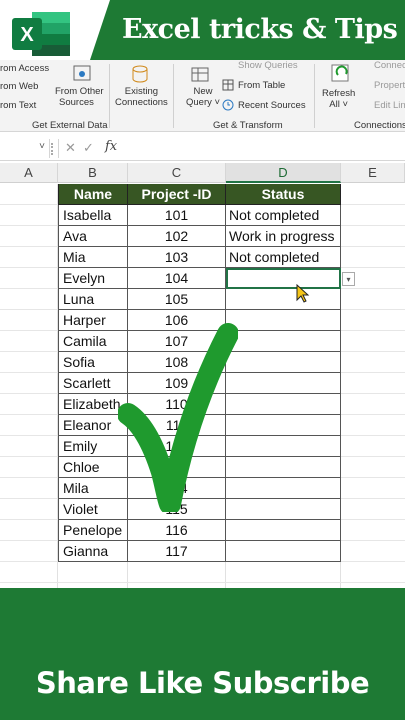  I want to click on edit-links-button: Edit Lin, so click(389, 105).